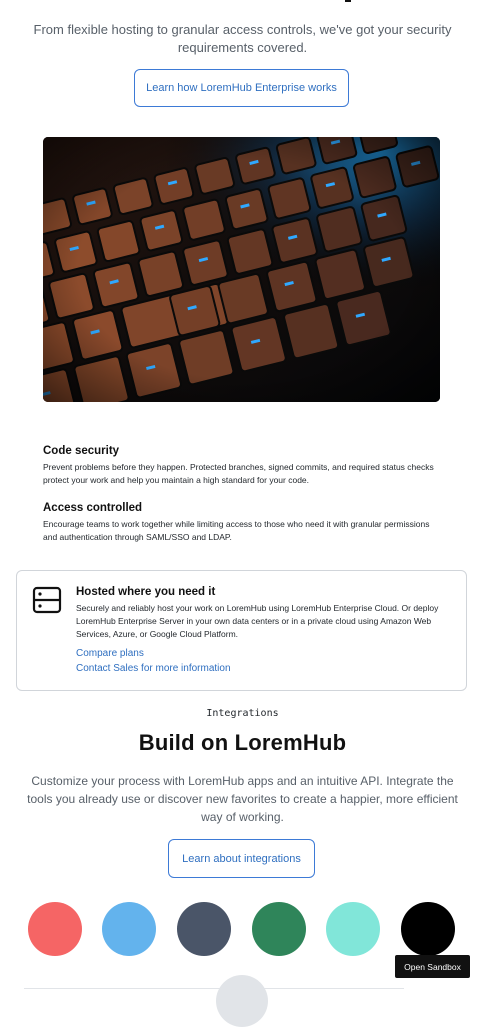  What do you see at coordinates (146, 592) in the screenshot?
I see `hosted-title: Hosted where you need it` at bounding box center [146, 592].